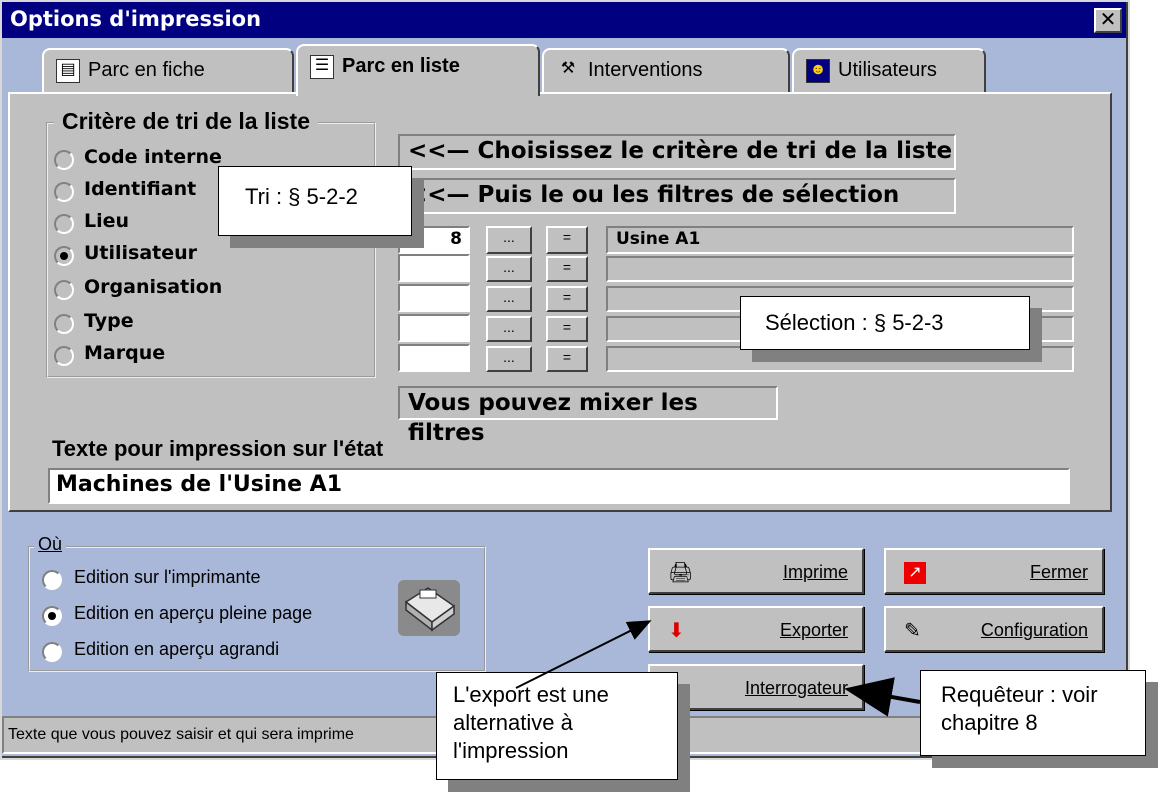 This screenshot has width=1166, height=801. I want to click on radio-apercu-agrandi, so click(52, 652).